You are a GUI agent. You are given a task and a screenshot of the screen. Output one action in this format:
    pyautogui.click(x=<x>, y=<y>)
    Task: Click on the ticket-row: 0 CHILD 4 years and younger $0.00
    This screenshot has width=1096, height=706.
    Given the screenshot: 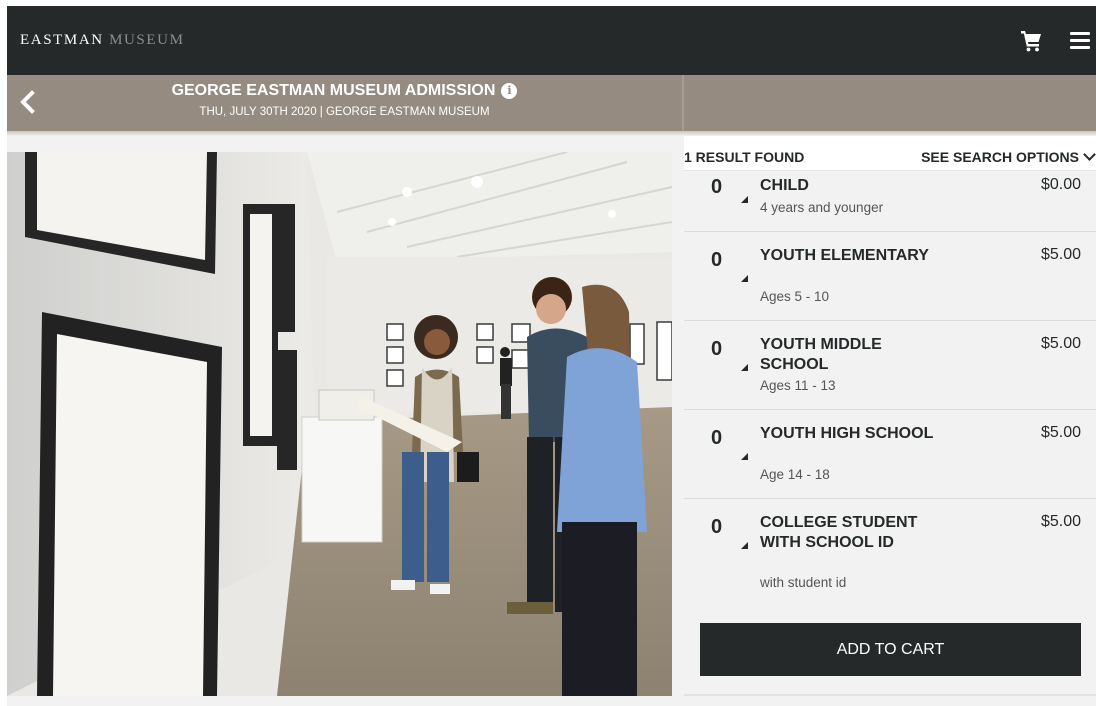 What is the action you would take?
    pyautogui.click(x=890, y=202)
    